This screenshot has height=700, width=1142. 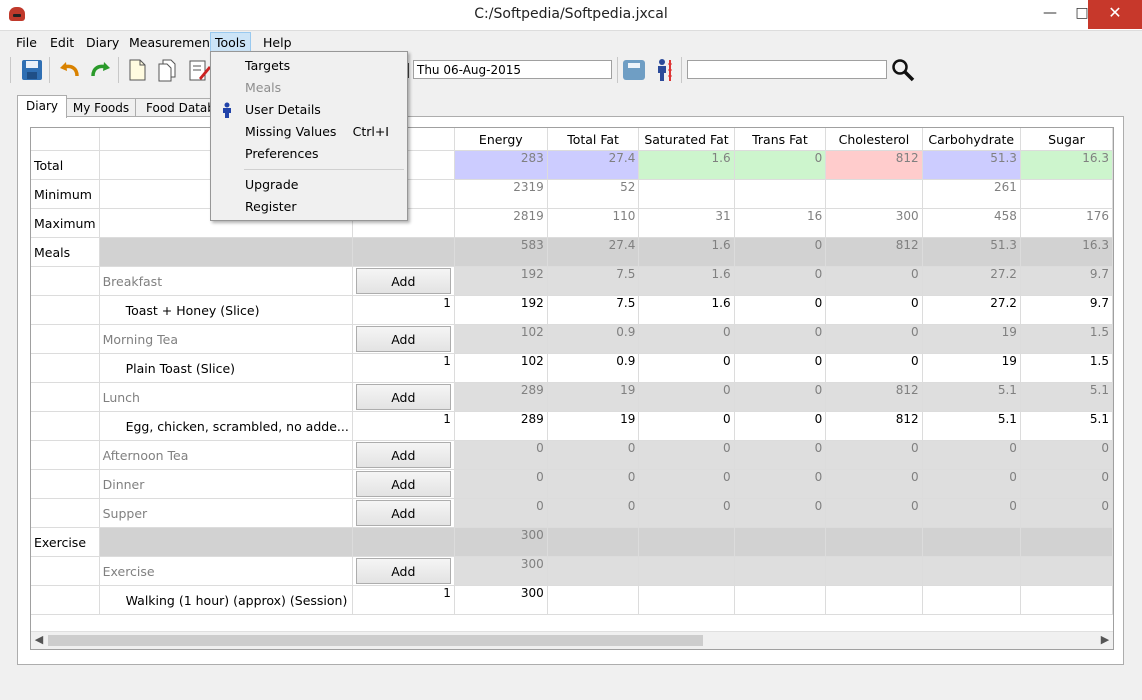 What do you see at coordinates (199, 70) in the screenshot?
I see `edit-icon` at bounding box center [199, 70].